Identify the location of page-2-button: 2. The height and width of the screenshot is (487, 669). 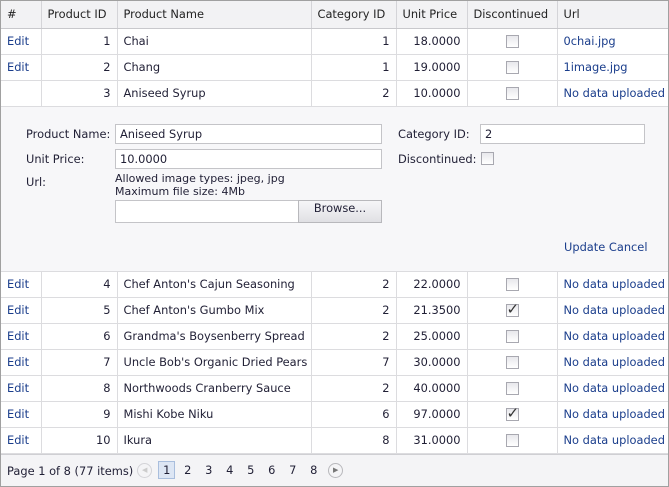
(187, 471).